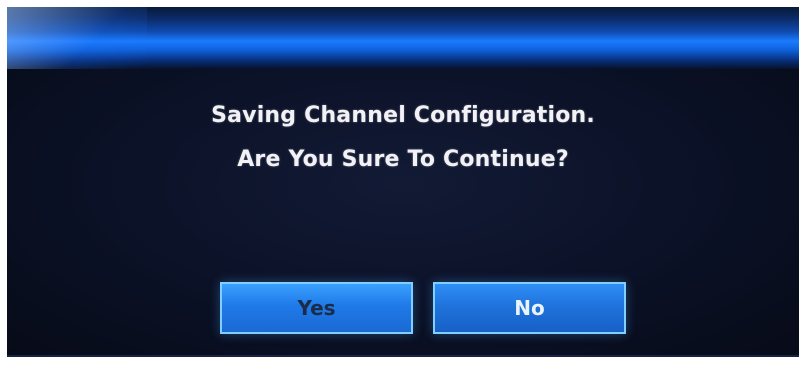  What do you see at coordinates (403, 356) in the screenshot?
I see `dialog-bottom-divider` at bounding box center [403, 356].